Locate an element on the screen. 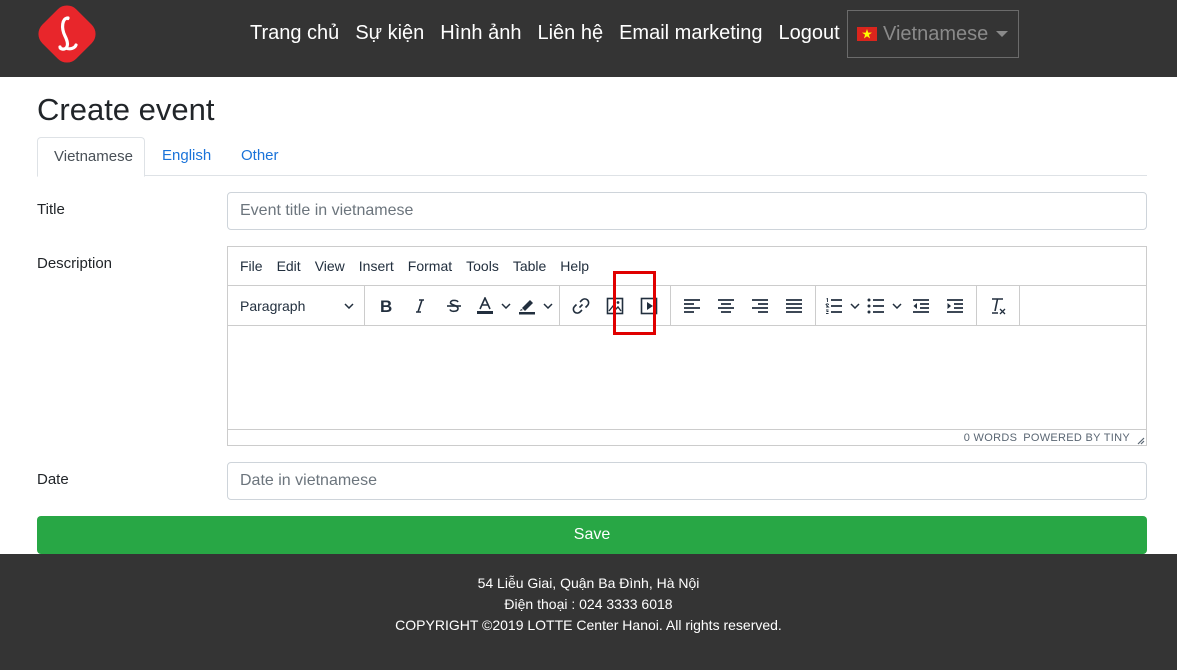 The width and height of the screenshot is (1177, 670). lotte-logo is located at coordinates (67, 34).